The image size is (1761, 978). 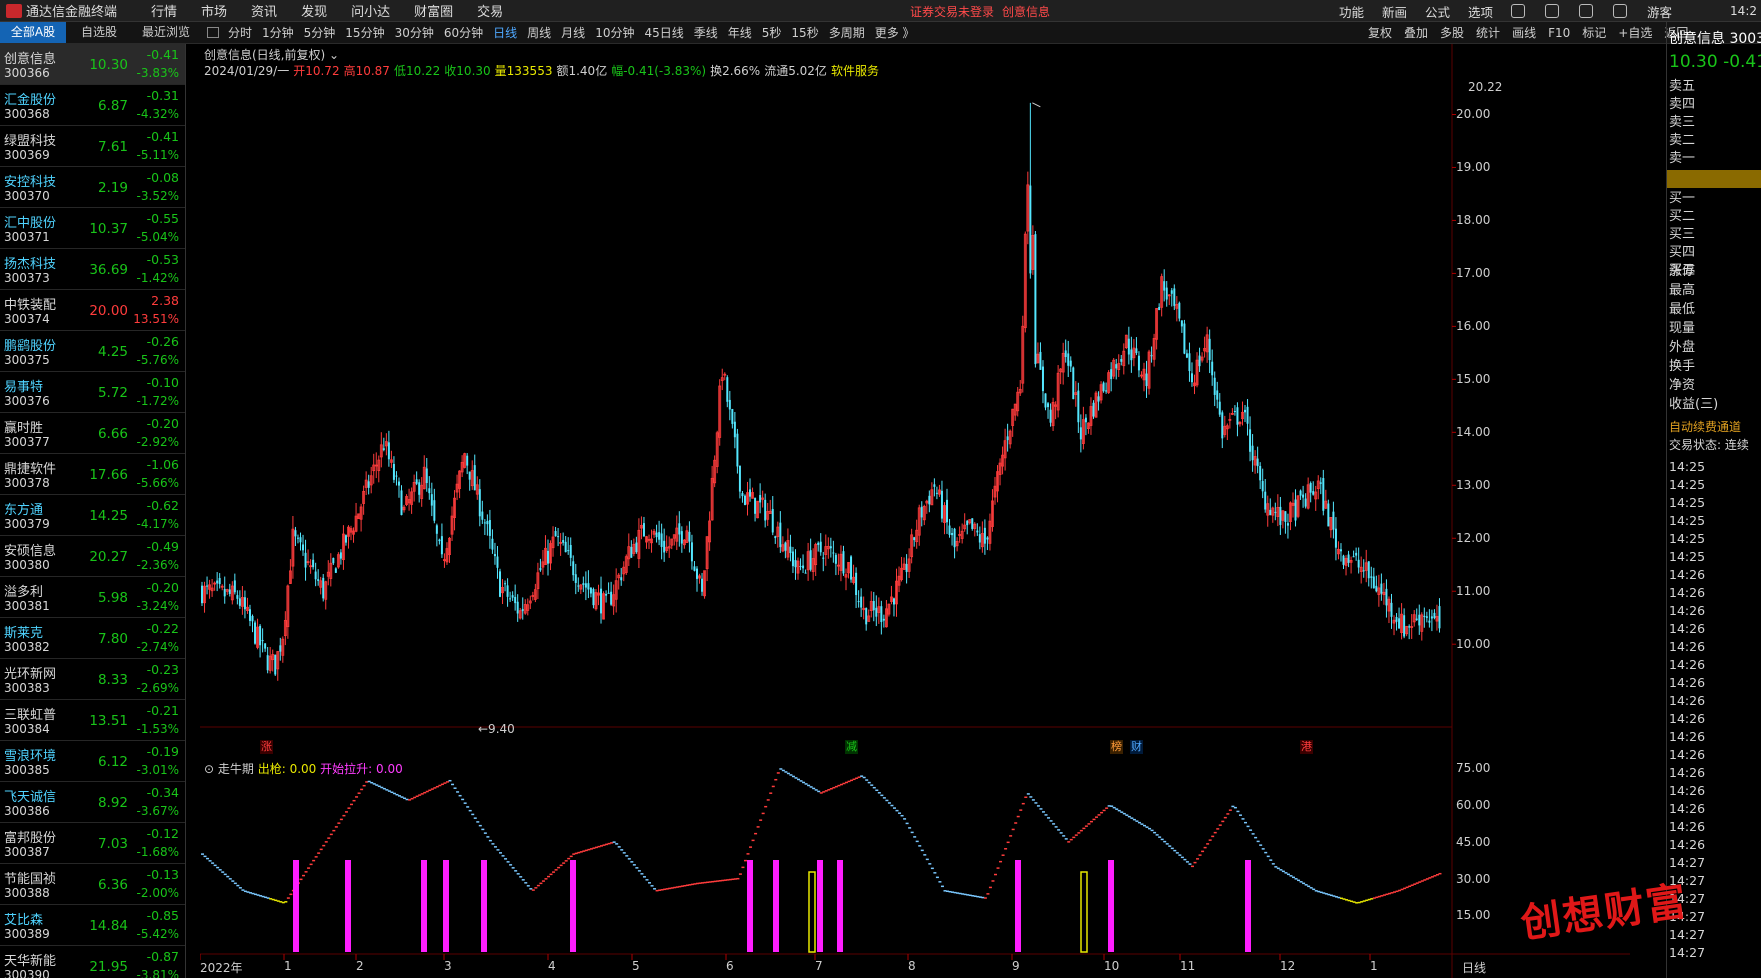 I want to click on stock-row: 汇金股份 300368 6.87 -0.31 -4.32%, so click(x=92, y=105).